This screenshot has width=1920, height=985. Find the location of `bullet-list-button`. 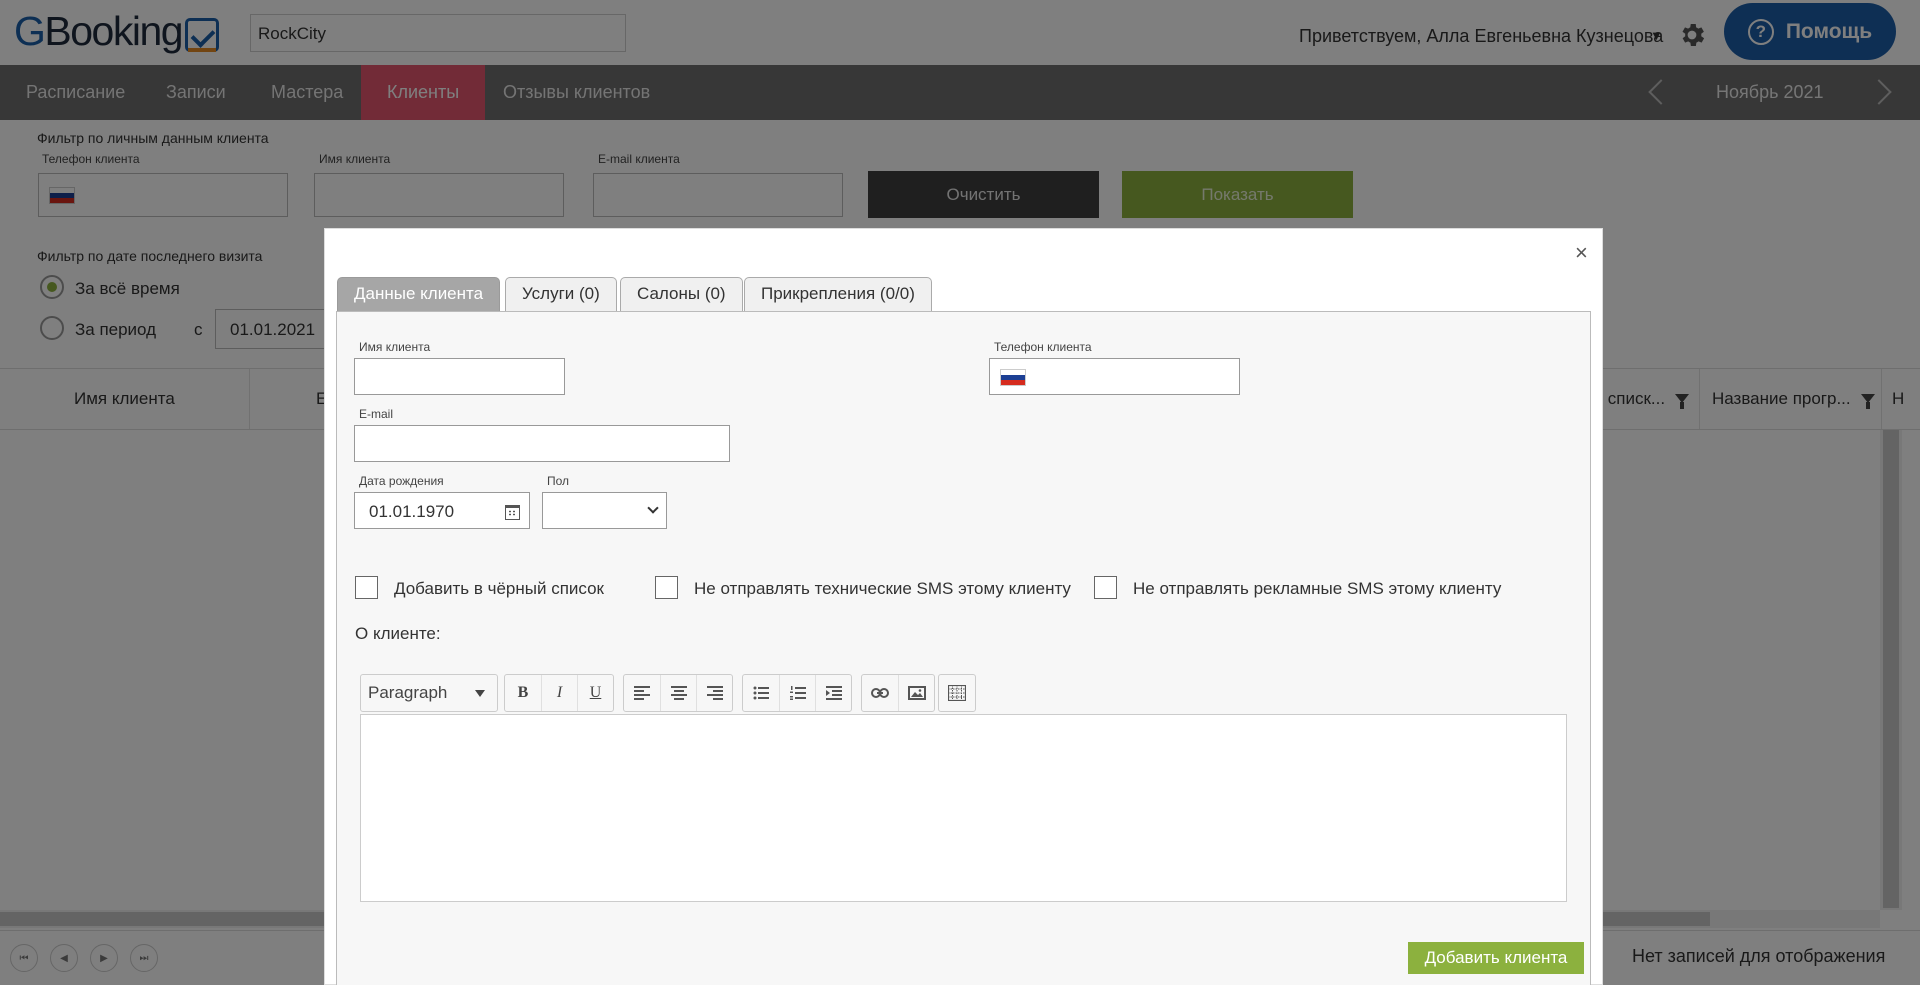

bullet-list-button is located at coordinates (761, 693).